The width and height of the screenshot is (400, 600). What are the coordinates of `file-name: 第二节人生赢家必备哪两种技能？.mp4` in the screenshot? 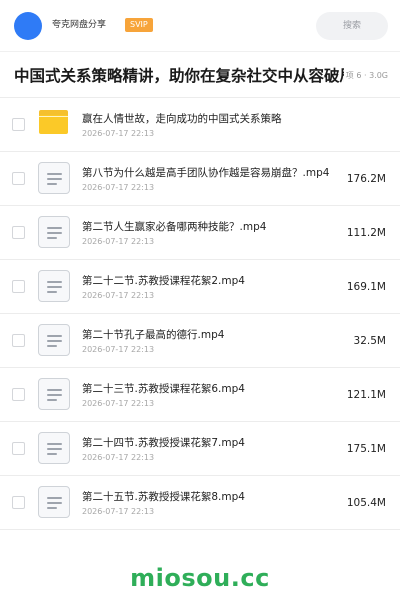 It's located at (174, 227).